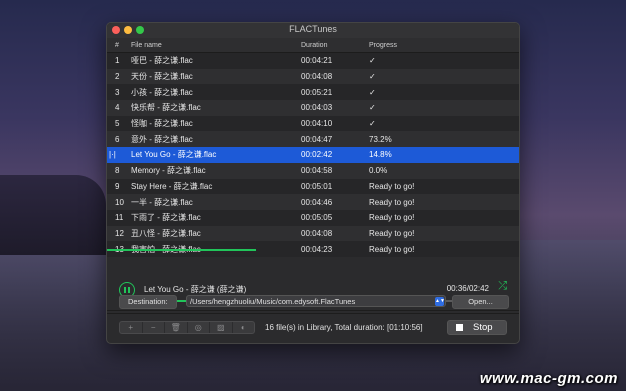 This screenshot has width=626, height=391. I want to click on chevron-updown-icon: ▲▼, so click(440, 301).